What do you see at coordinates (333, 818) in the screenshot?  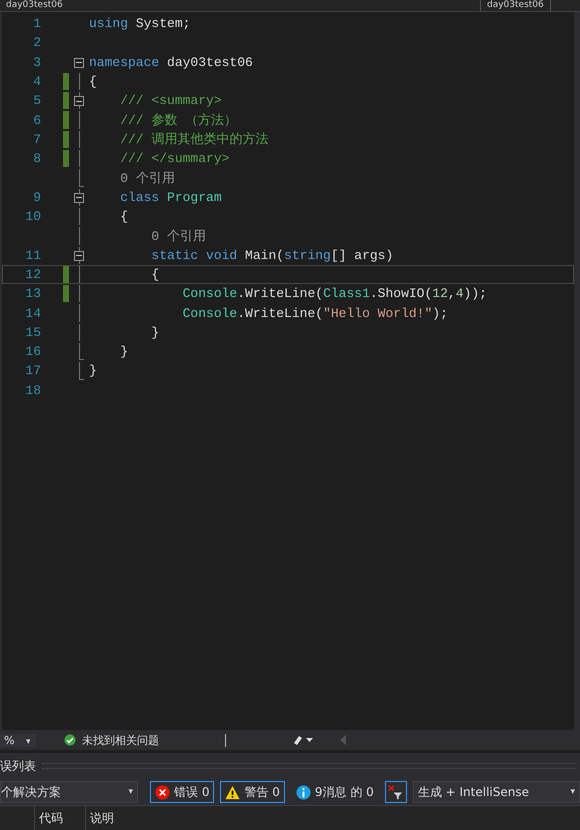 I see `column-header: 说明` at bounding box center [333, 818].